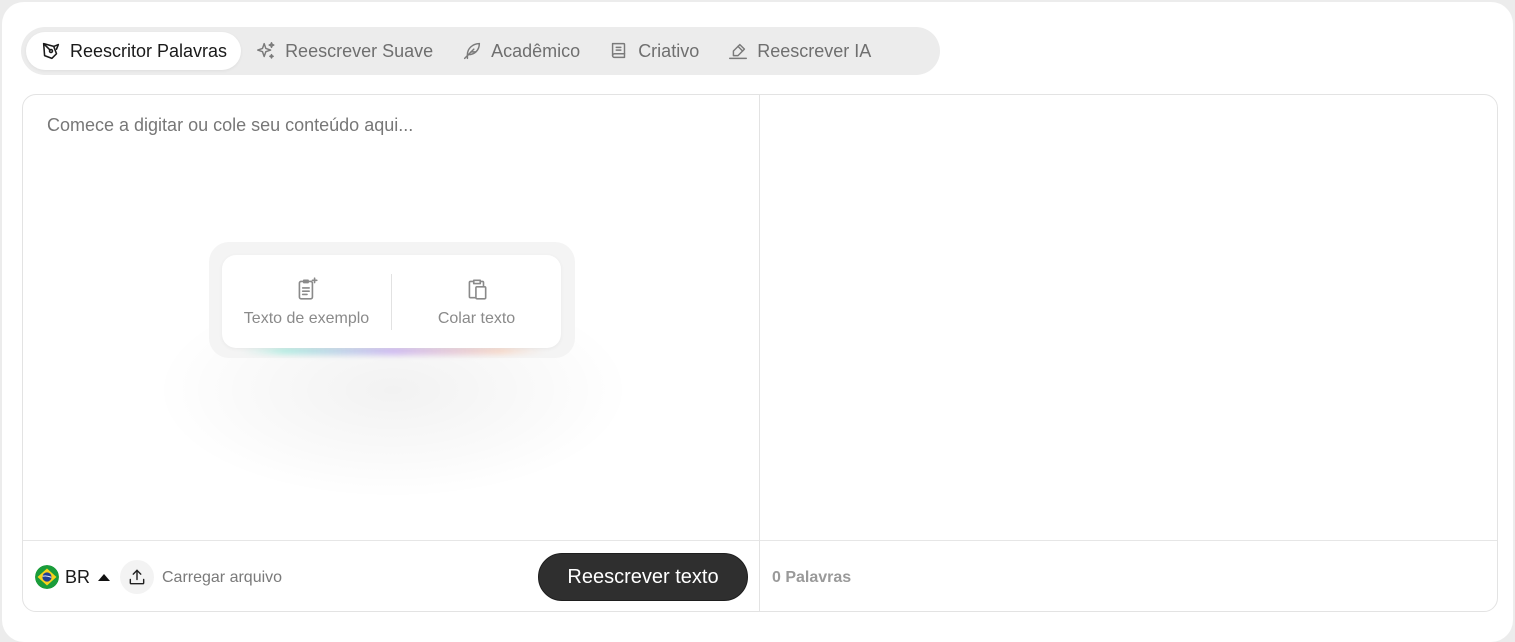  What do you see at coordinates (472, 51) in the screenshot?
I see `feather-icon` at bounding box center [472, 51].